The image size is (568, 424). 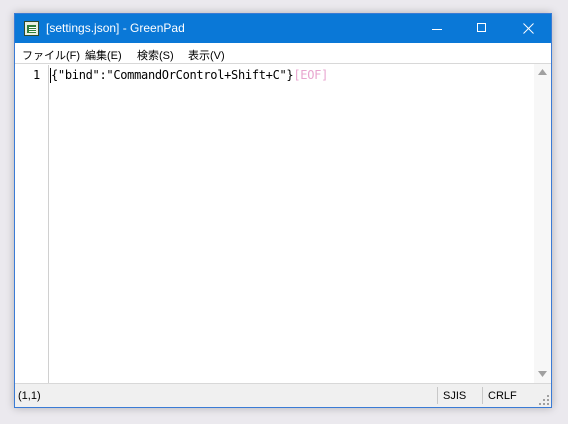 I want to click on scroll-up-button, so click(x=542, y=72).